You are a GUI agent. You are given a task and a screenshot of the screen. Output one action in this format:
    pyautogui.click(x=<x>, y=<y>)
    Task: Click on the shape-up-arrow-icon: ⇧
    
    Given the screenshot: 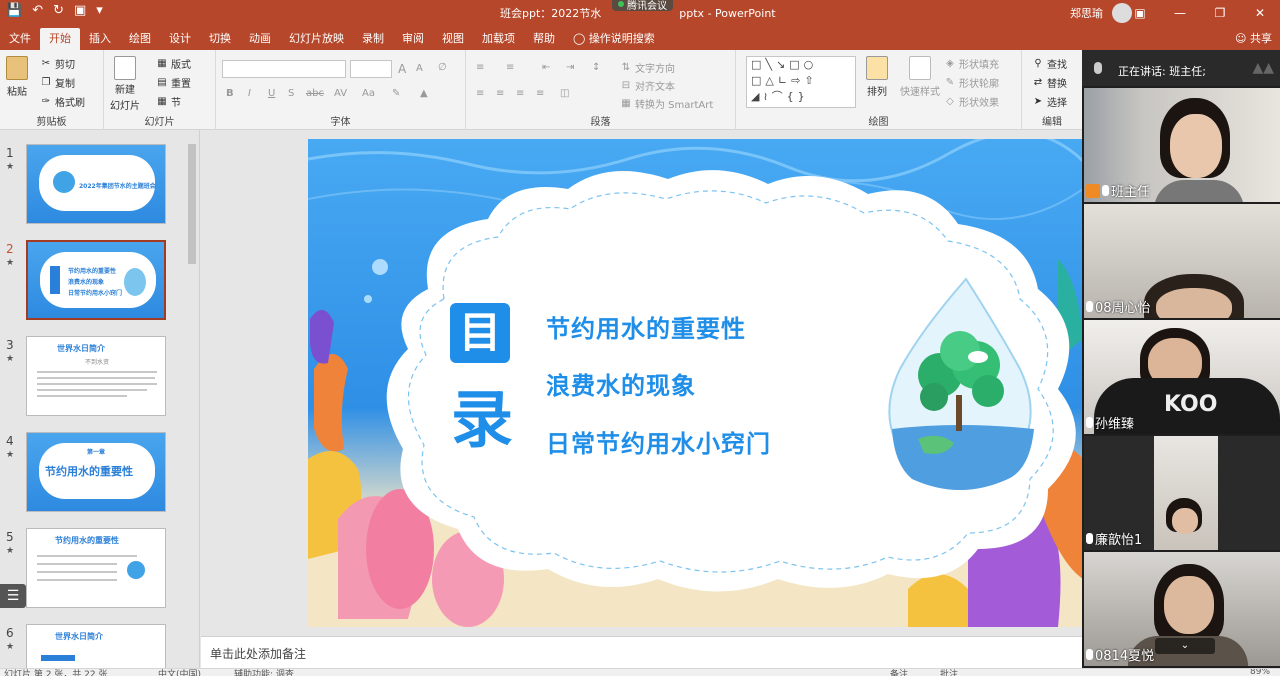 What is the action you would take?
    pyautogui.click(x=810, y=80)
    